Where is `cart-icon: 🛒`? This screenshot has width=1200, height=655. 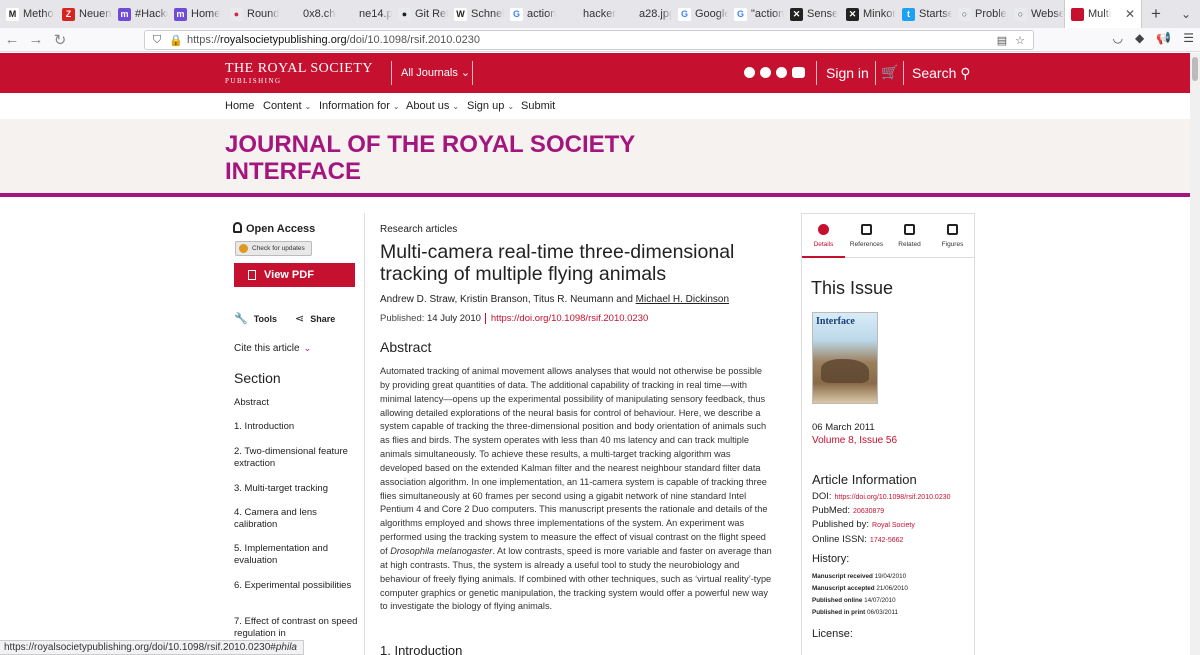
cart-icon: 🛒 is located at coordinates (889, 72).